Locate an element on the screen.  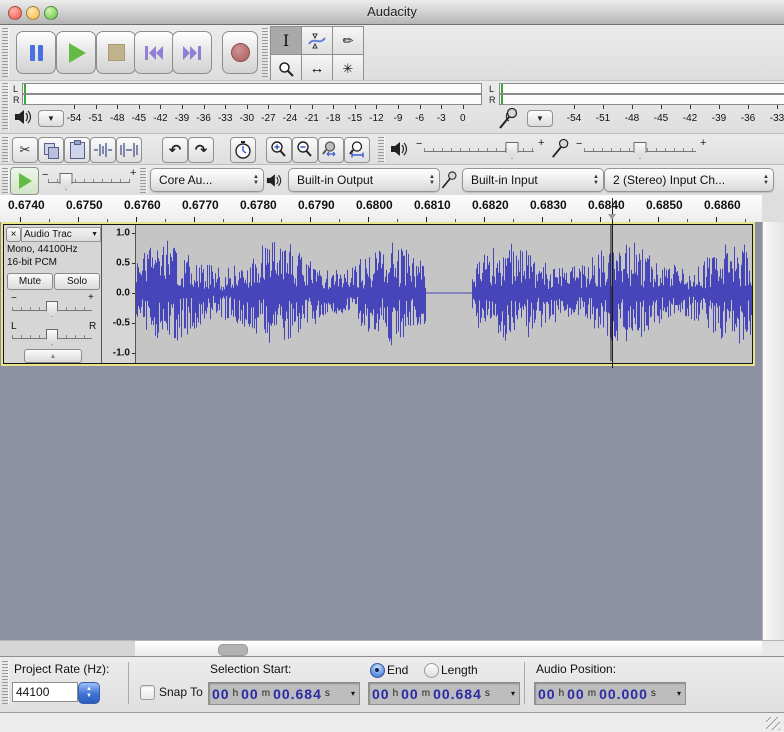
zoom-out-button is located at coordinates (305, 150).